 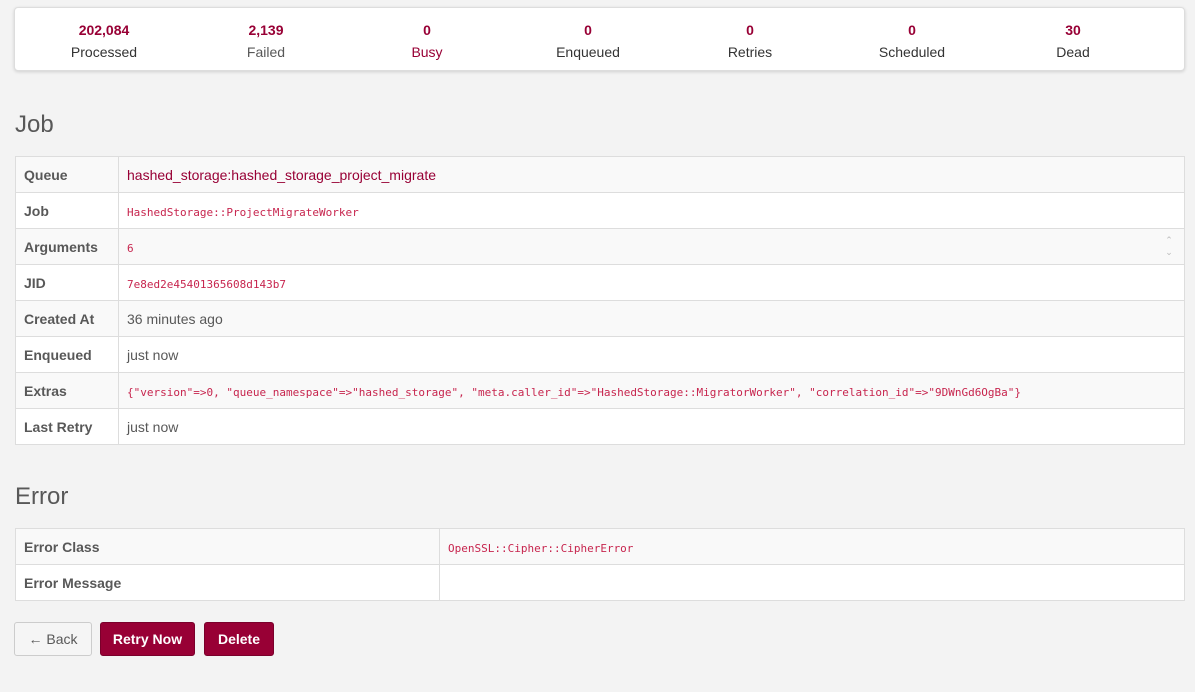 What do you see at coordinates (67, 246) in the screenshot?
I see `arguments-label: Arguments` at bounding box center [67, 246].